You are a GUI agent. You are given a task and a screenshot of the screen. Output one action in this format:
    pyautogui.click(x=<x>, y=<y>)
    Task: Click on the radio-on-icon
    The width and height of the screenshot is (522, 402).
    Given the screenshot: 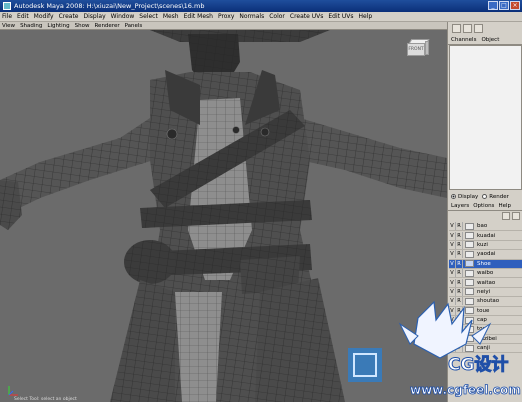 What is the action you would take?
    pyautogui.click(x=453, y=196)
    